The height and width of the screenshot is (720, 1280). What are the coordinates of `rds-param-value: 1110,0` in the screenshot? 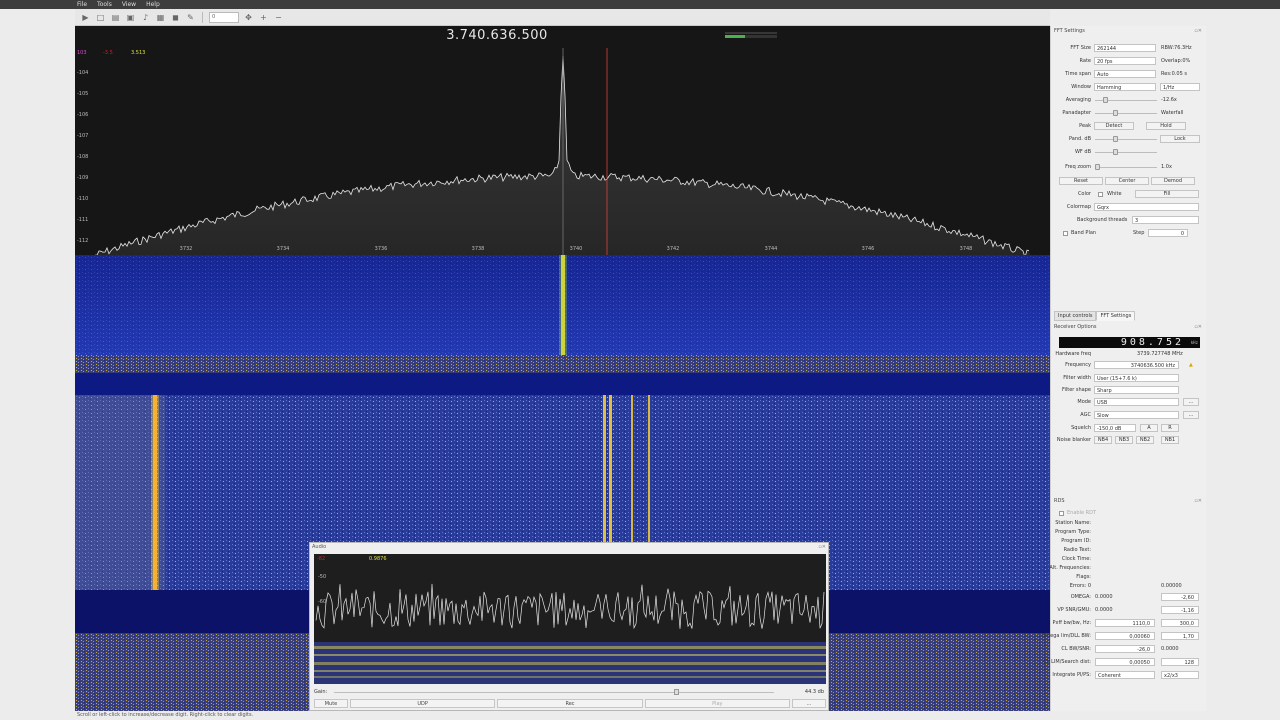 It's located at (1125, 623).